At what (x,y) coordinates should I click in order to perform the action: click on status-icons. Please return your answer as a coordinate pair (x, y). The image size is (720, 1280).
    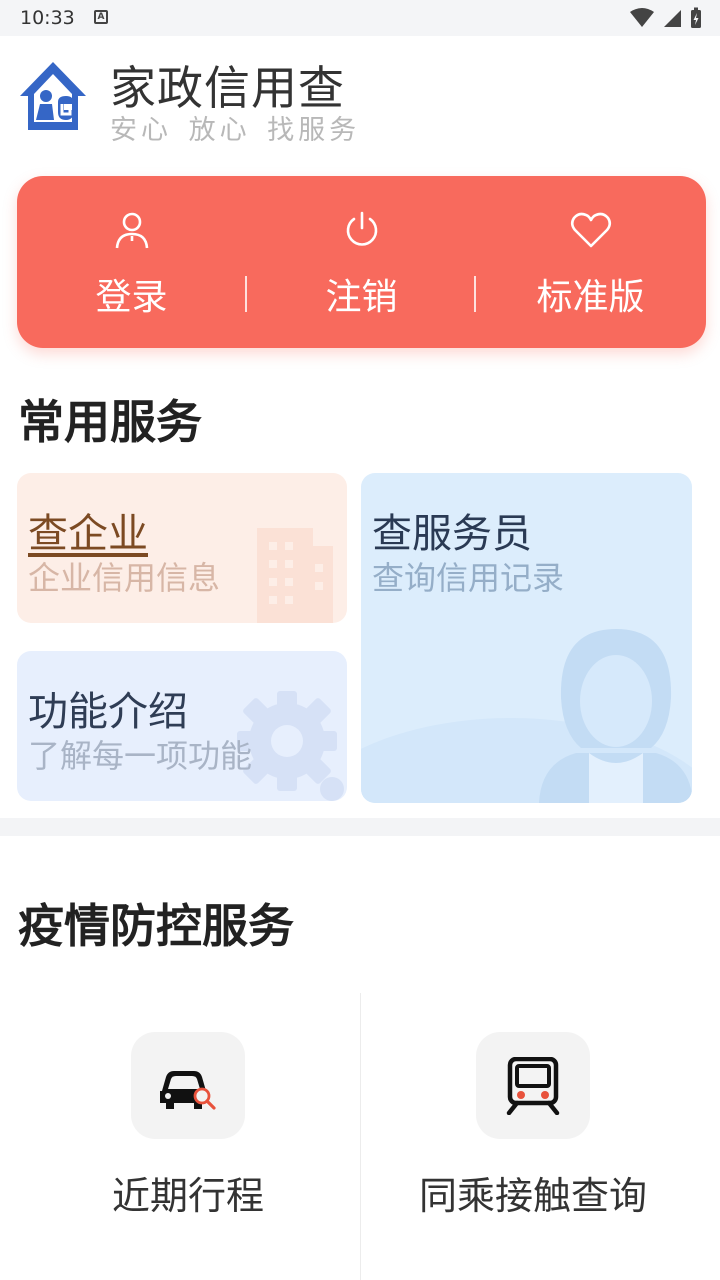
    Looking at the image, I should click on (666, 18).